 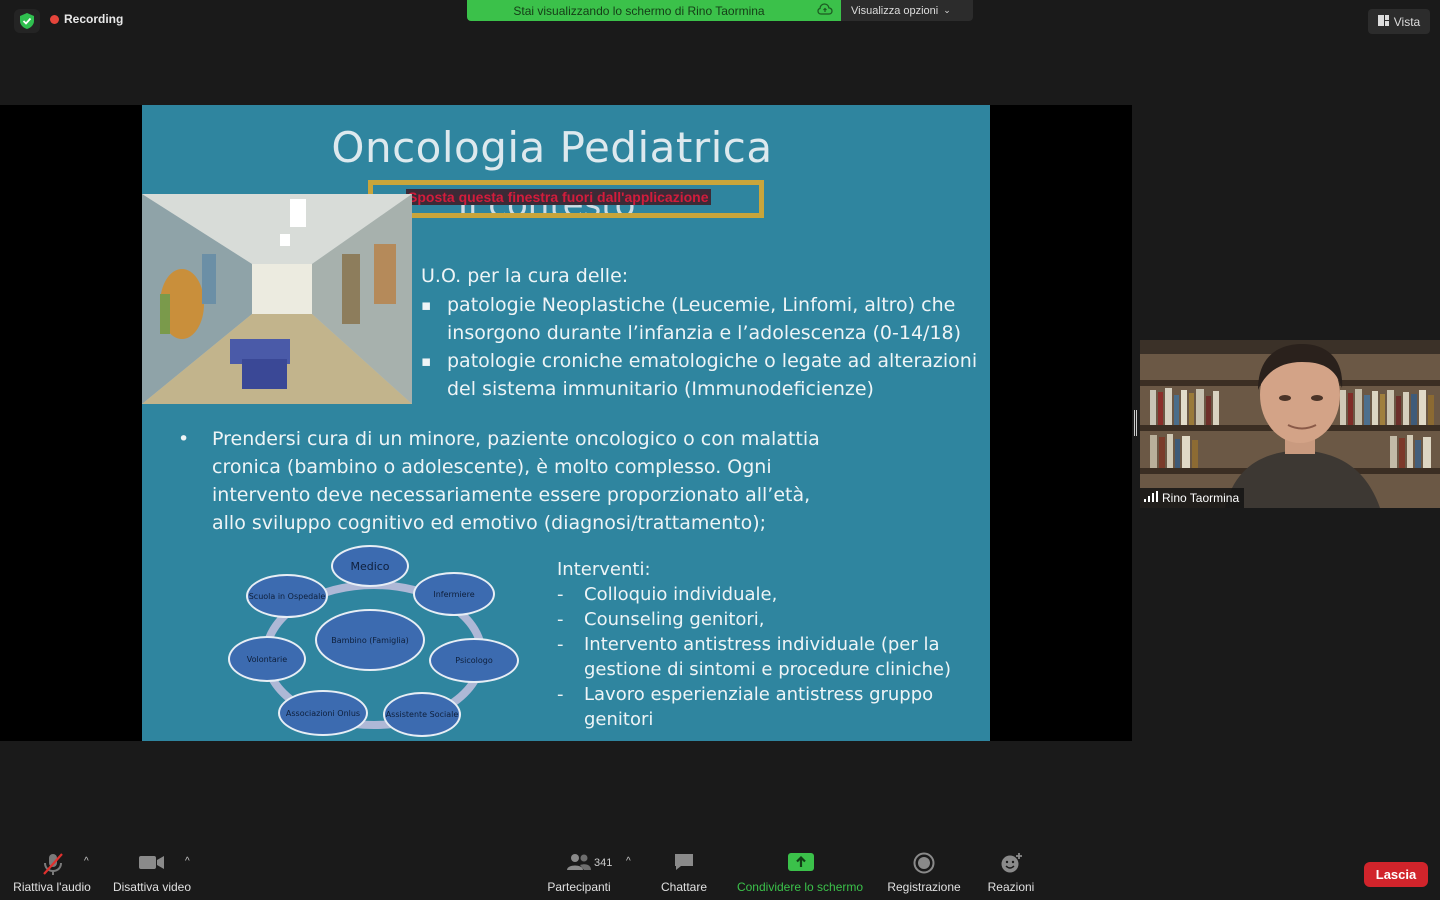 What do you see at coordinates (1383, 21) in the screenshot?
I see `grid-view-icon` at bounding box center [1383, 21].